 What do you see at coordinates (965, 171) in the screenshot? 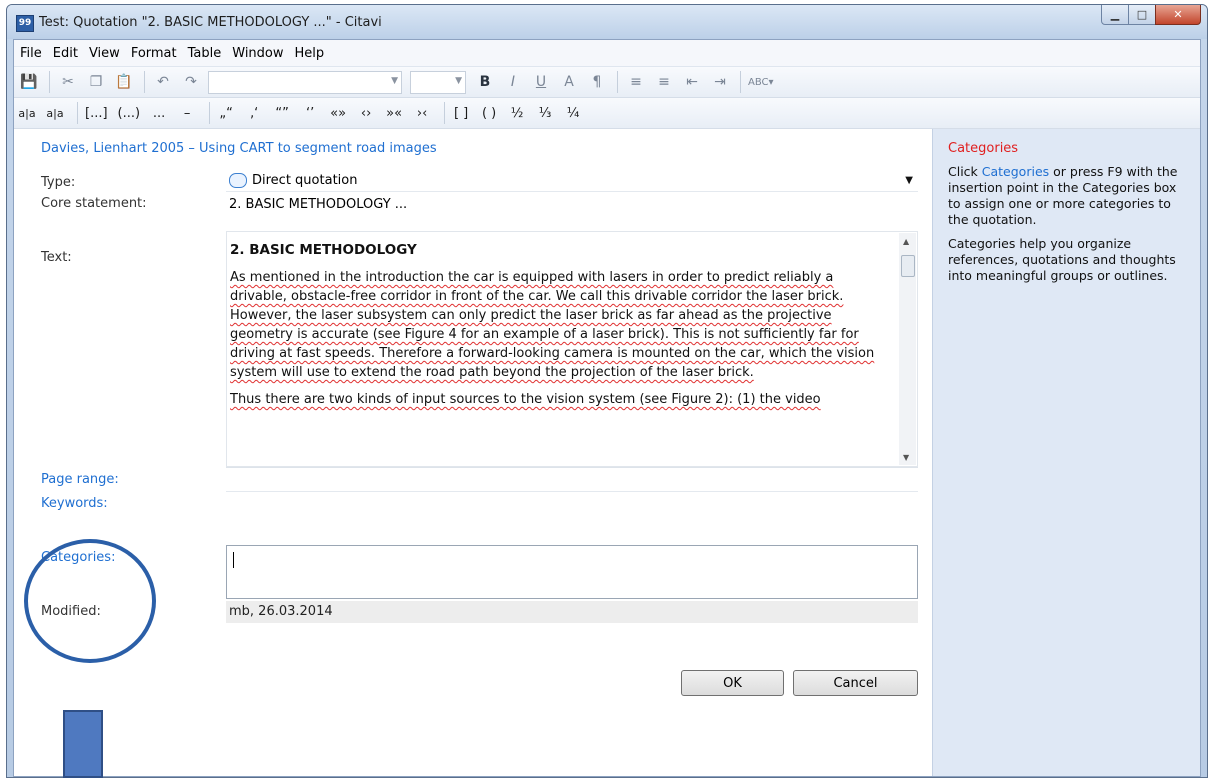
I see `side-text: Click` at bounding box center [965, 171].